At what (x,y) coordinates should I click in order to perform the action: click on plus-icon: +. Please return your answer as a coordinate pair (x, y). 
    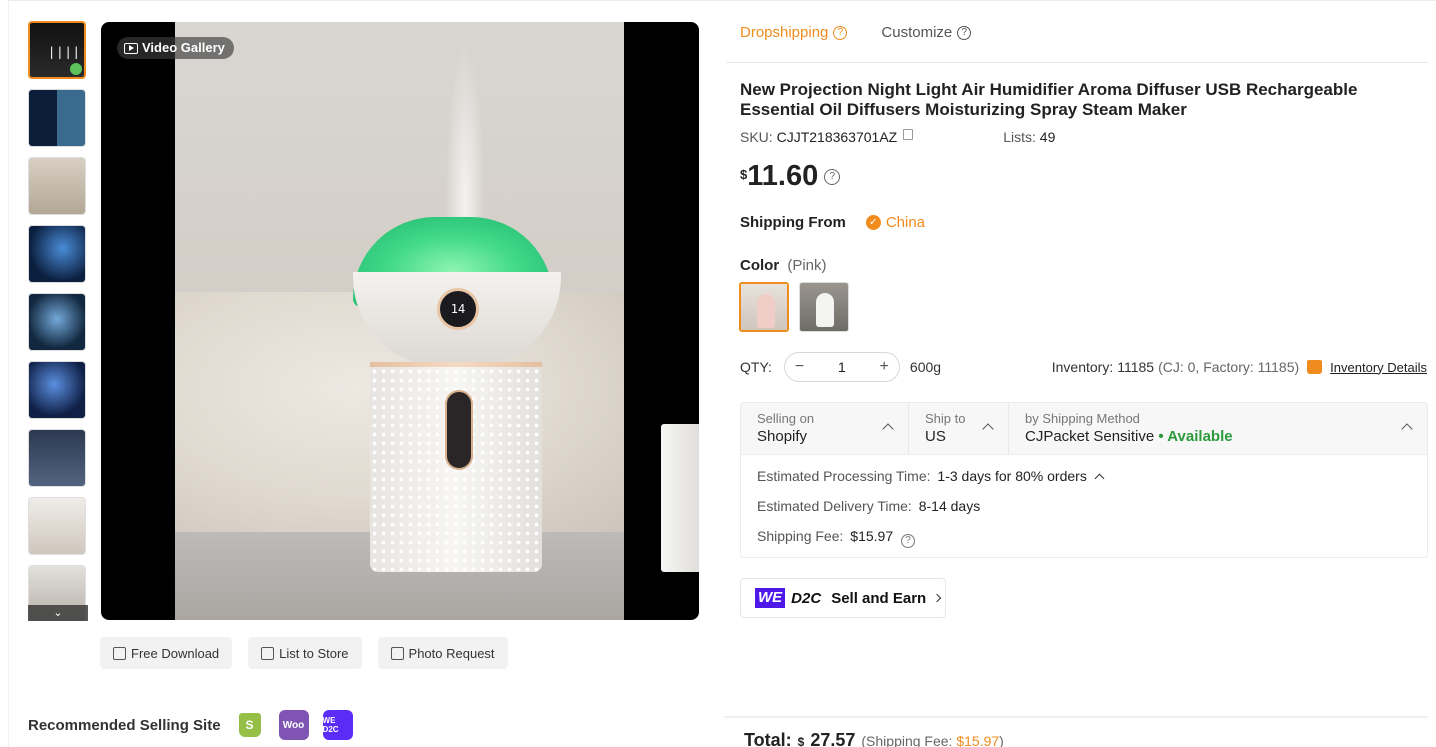
    Looking at the image, I should click on (884, 367).